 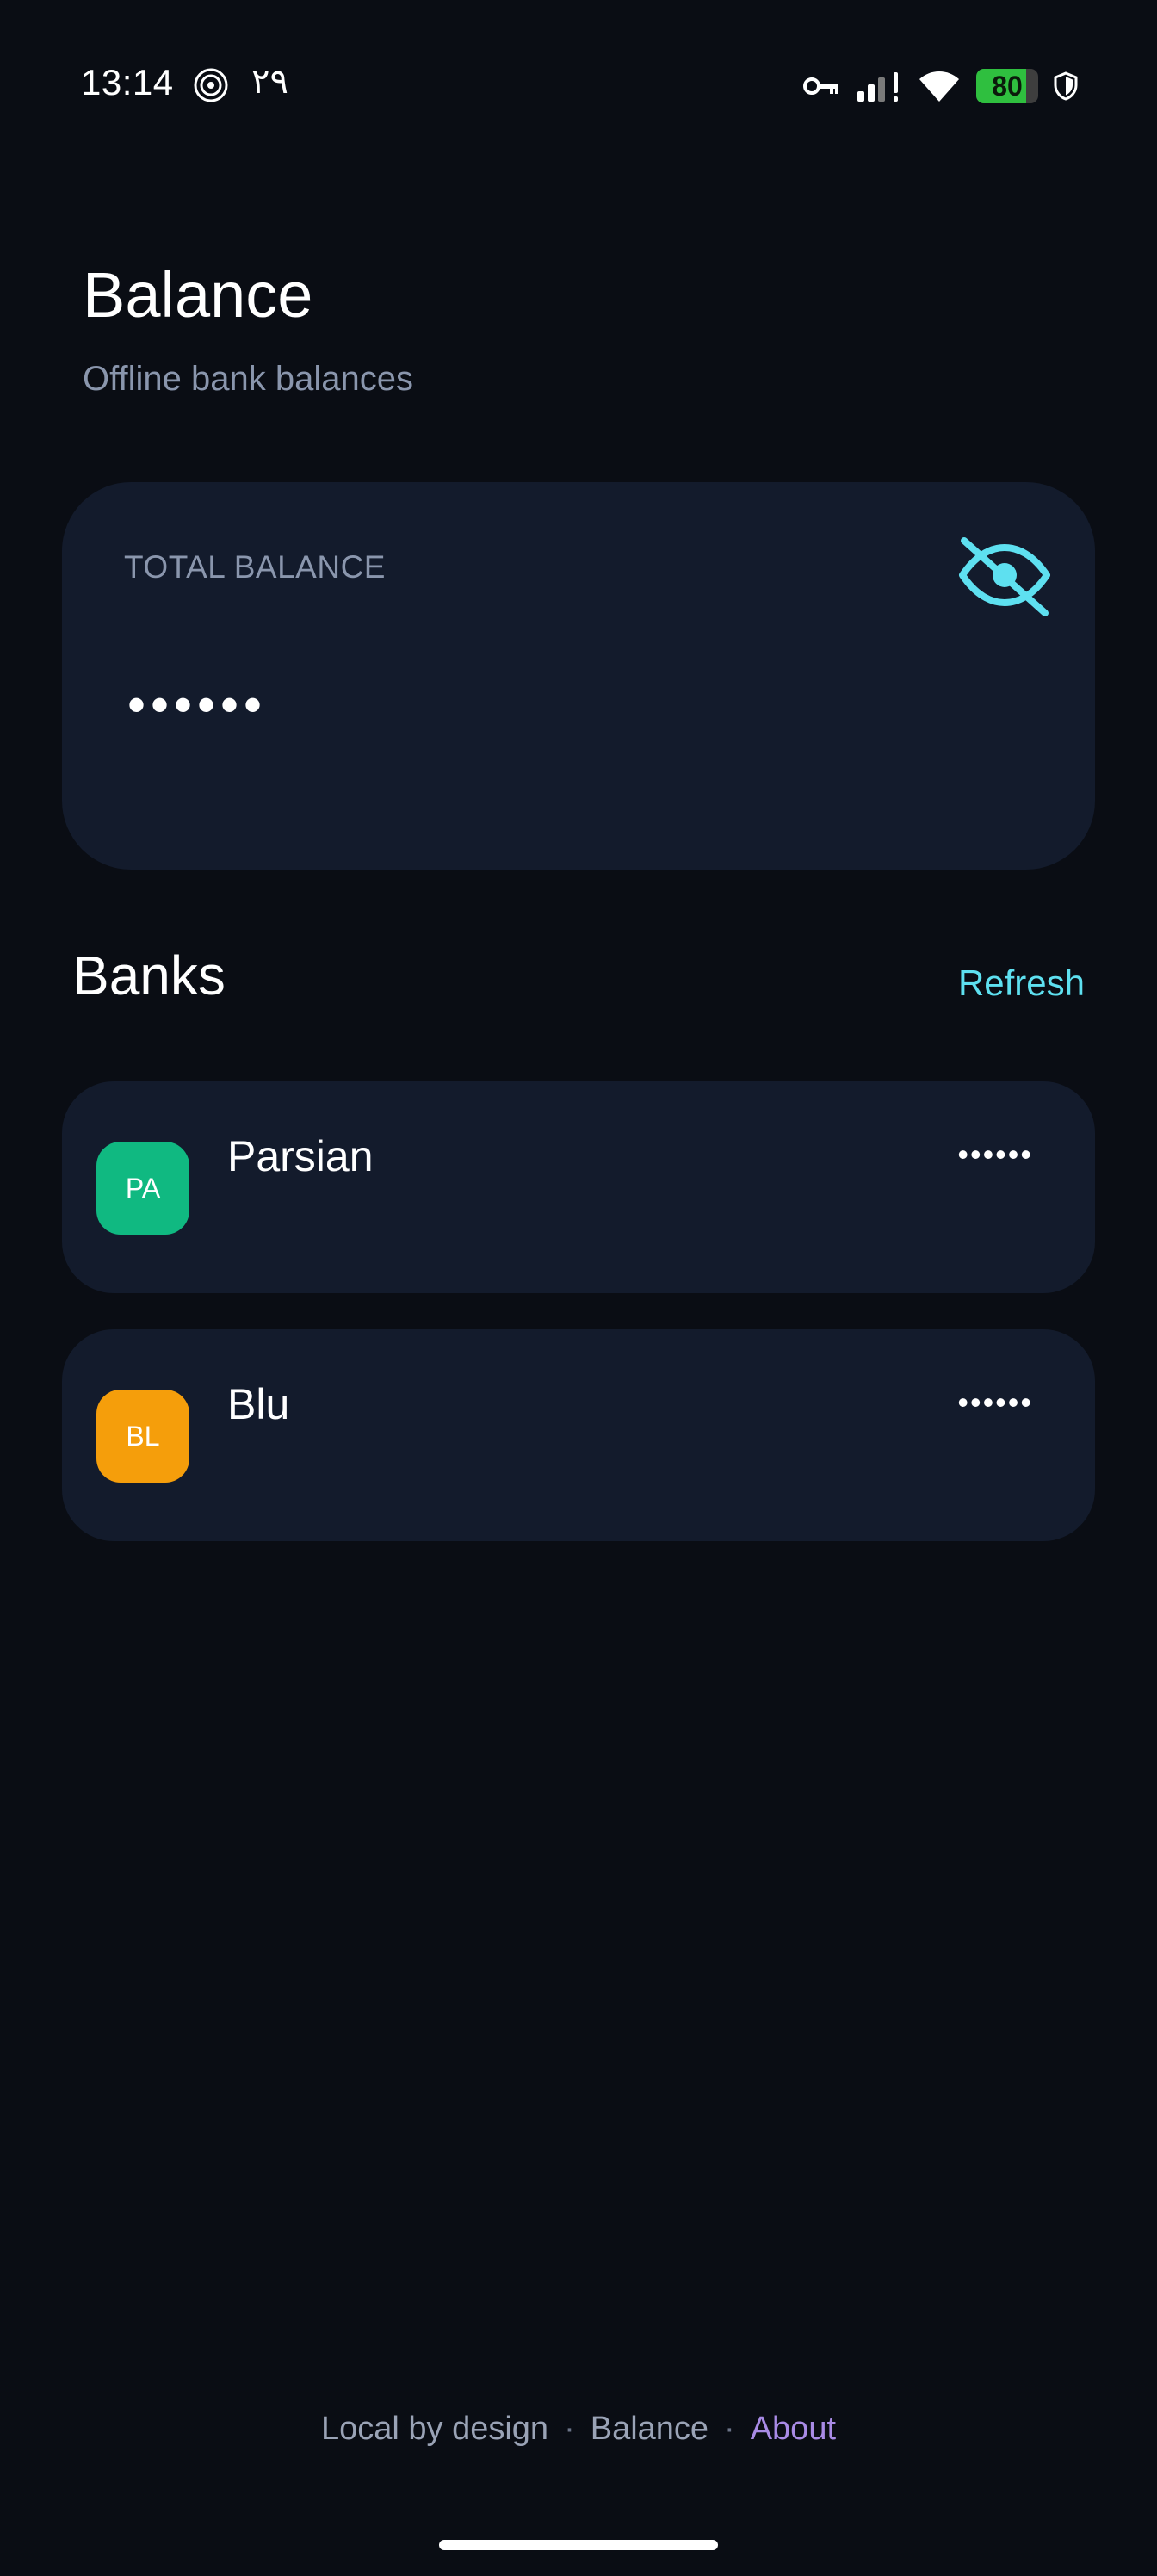 I want to click on vpn-key-icon, so click(x=820, y=86).